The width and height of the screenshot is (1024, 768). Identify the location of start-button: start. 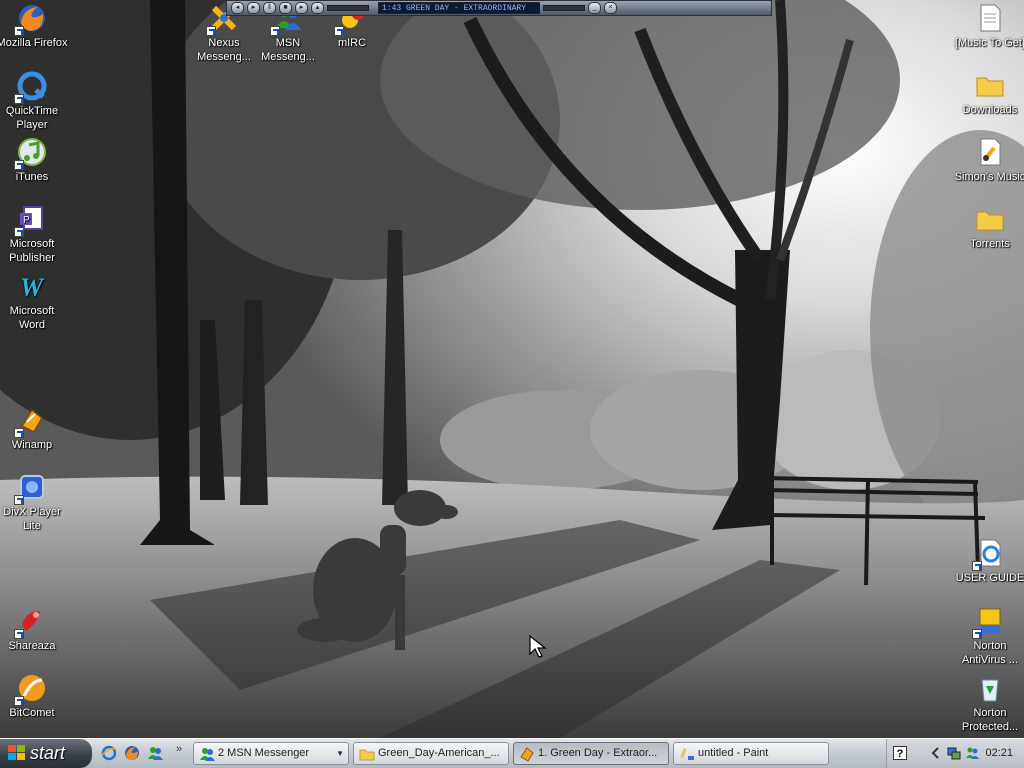
(46, 753).